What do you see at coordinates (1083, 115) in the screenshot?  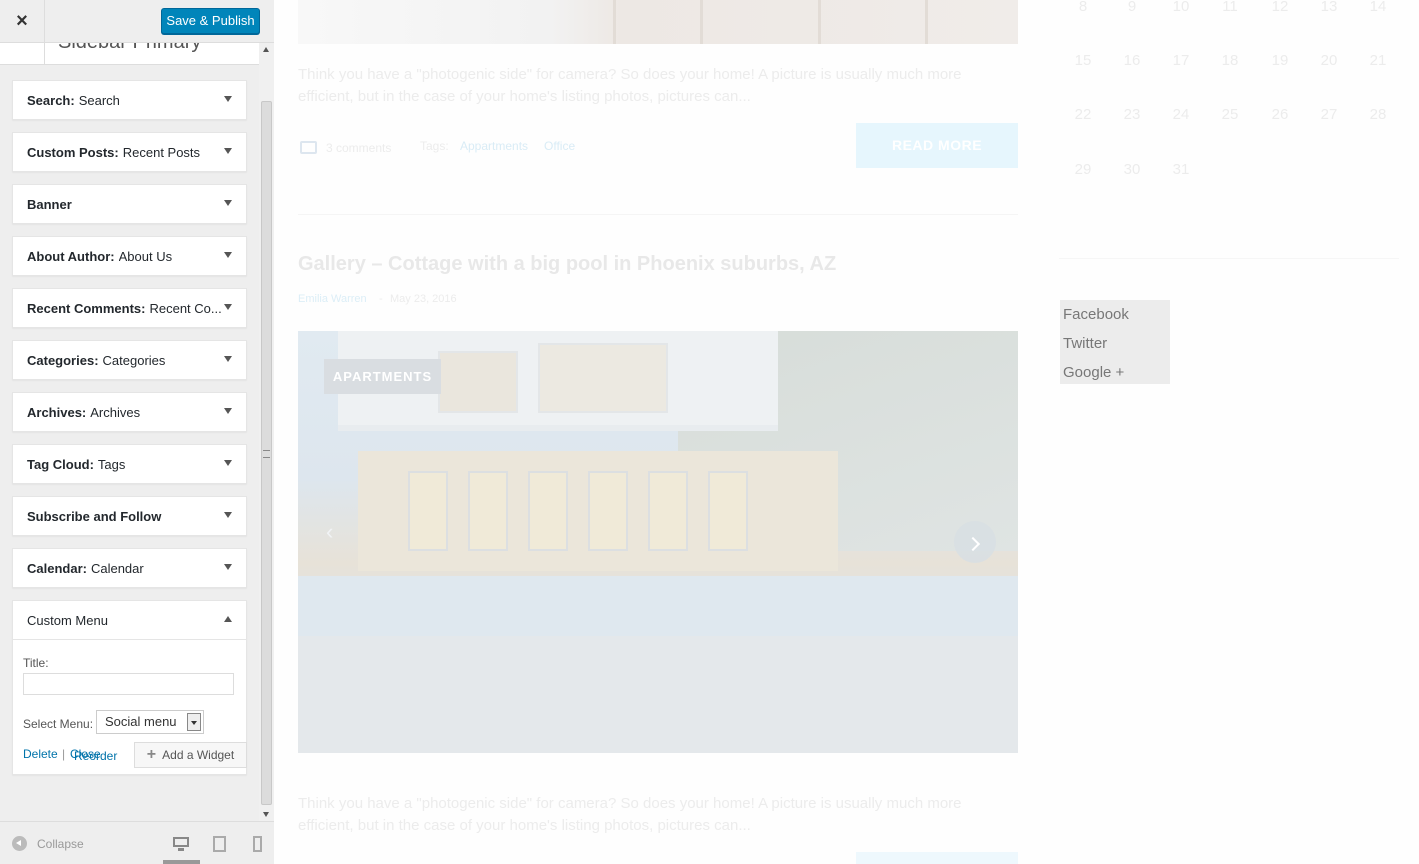 I see `calendar-day: 22` at bounding box center [1083, 115].